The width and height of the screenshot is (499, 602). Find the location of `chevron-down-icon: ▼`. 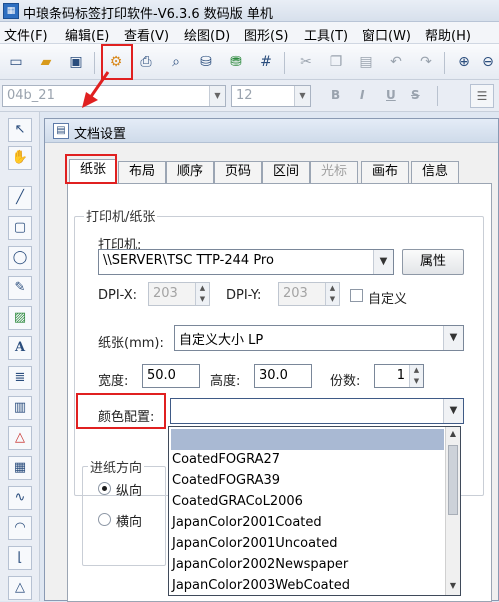

chevron-down-icon: ▼ is located at coordinates (302, 96).